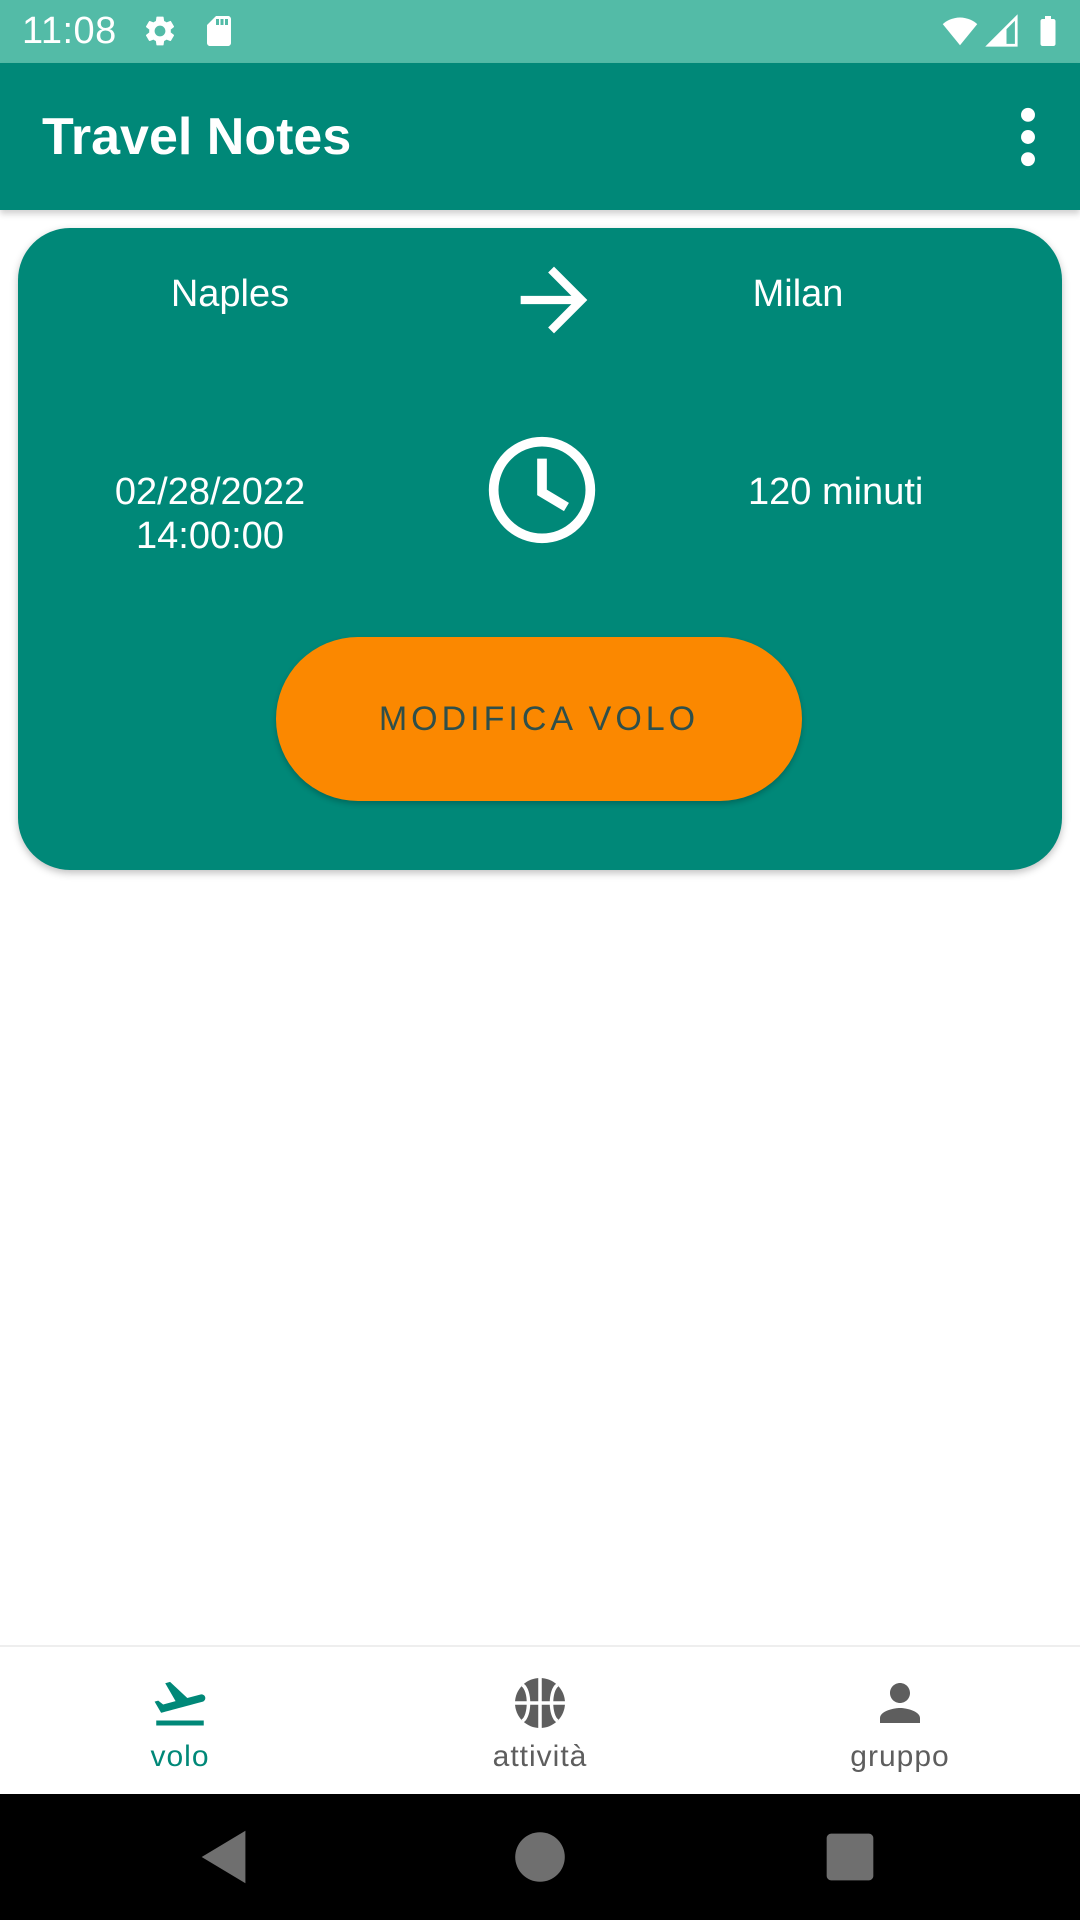  Describe the element at coordinates (210, 514) in the screenshot. I see `departure-datetime: 02/28/2022 14:00:00` at that location.